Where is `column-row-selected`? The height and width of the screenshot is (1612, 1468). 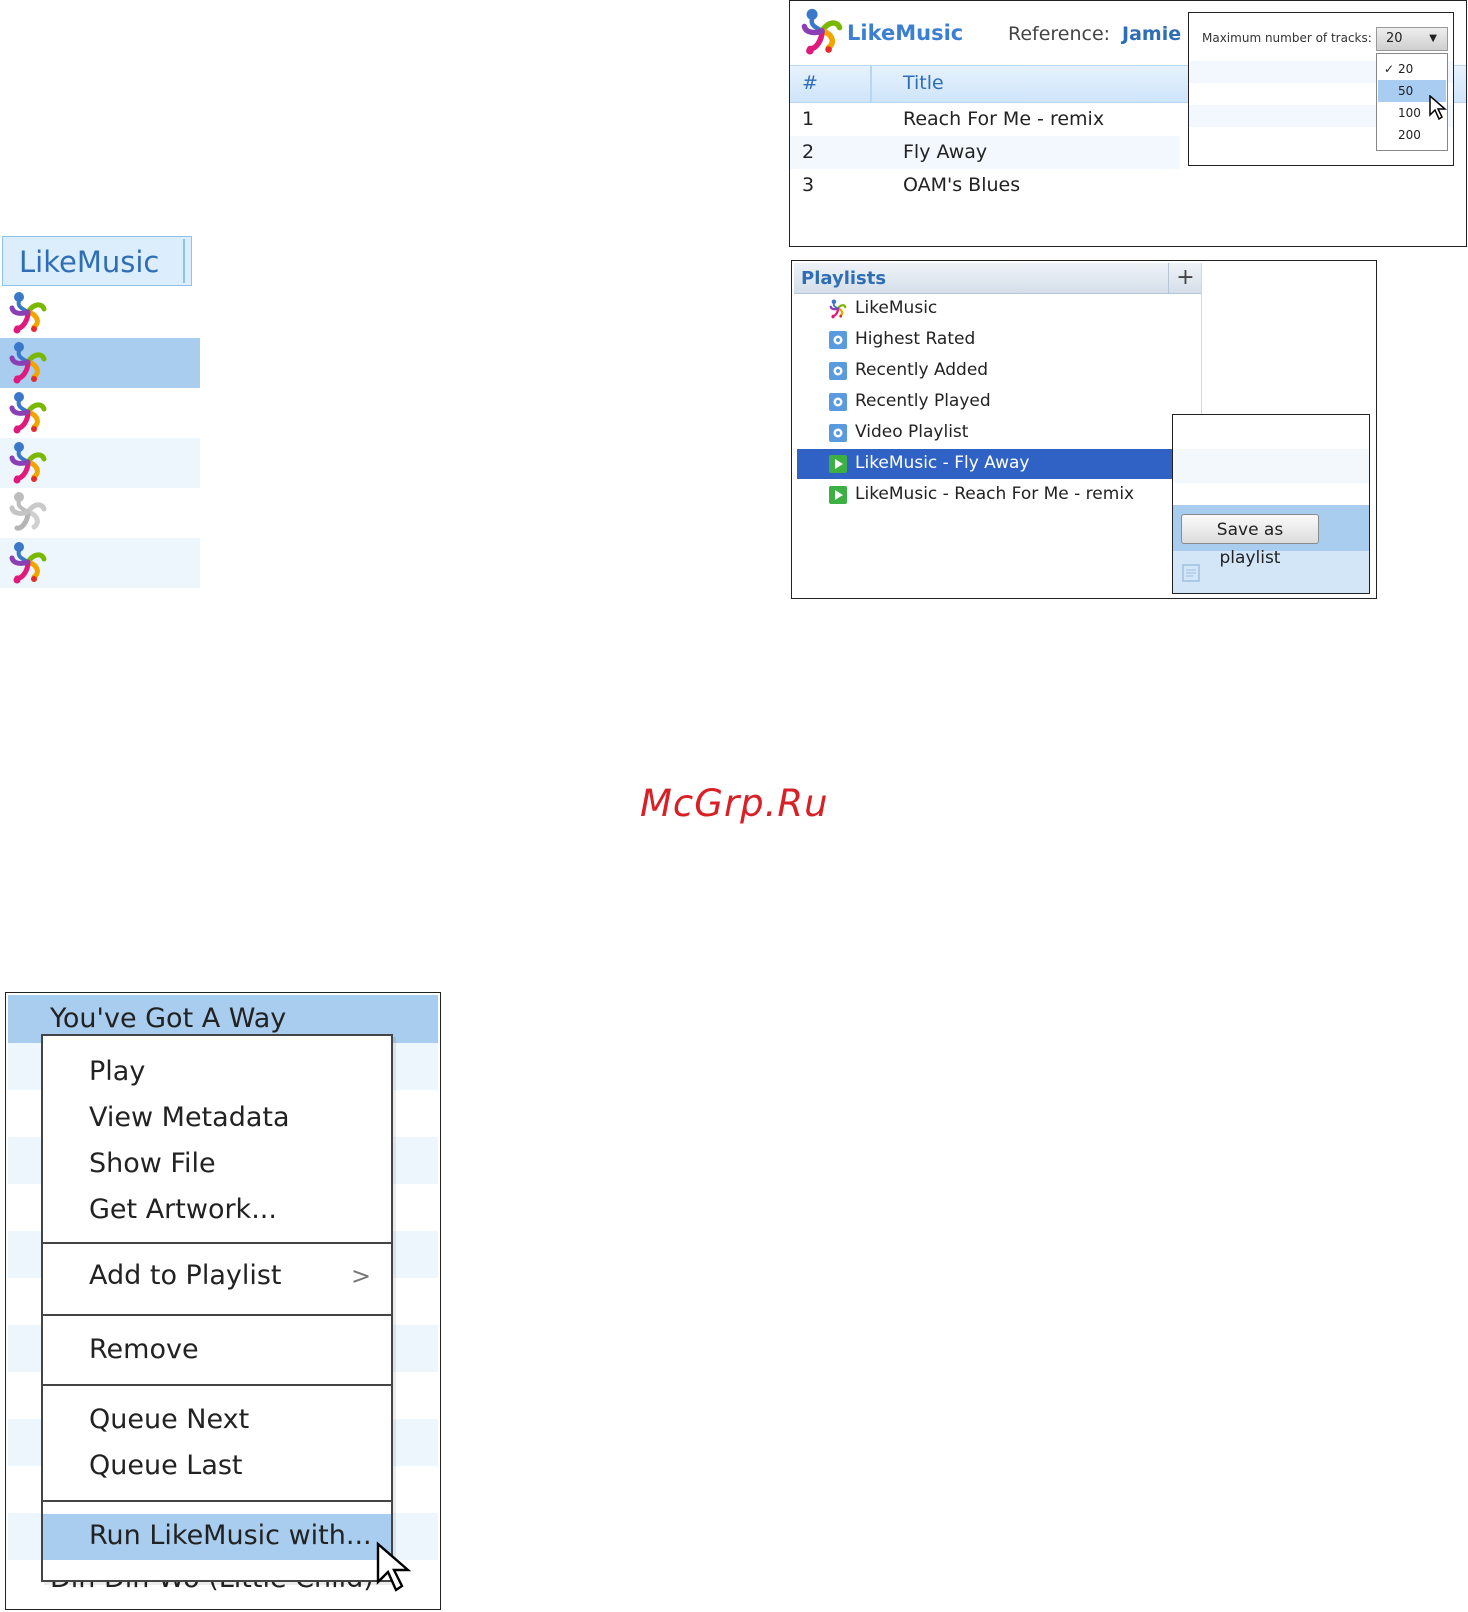
column-row-selected is located at coordinates (100, 363).